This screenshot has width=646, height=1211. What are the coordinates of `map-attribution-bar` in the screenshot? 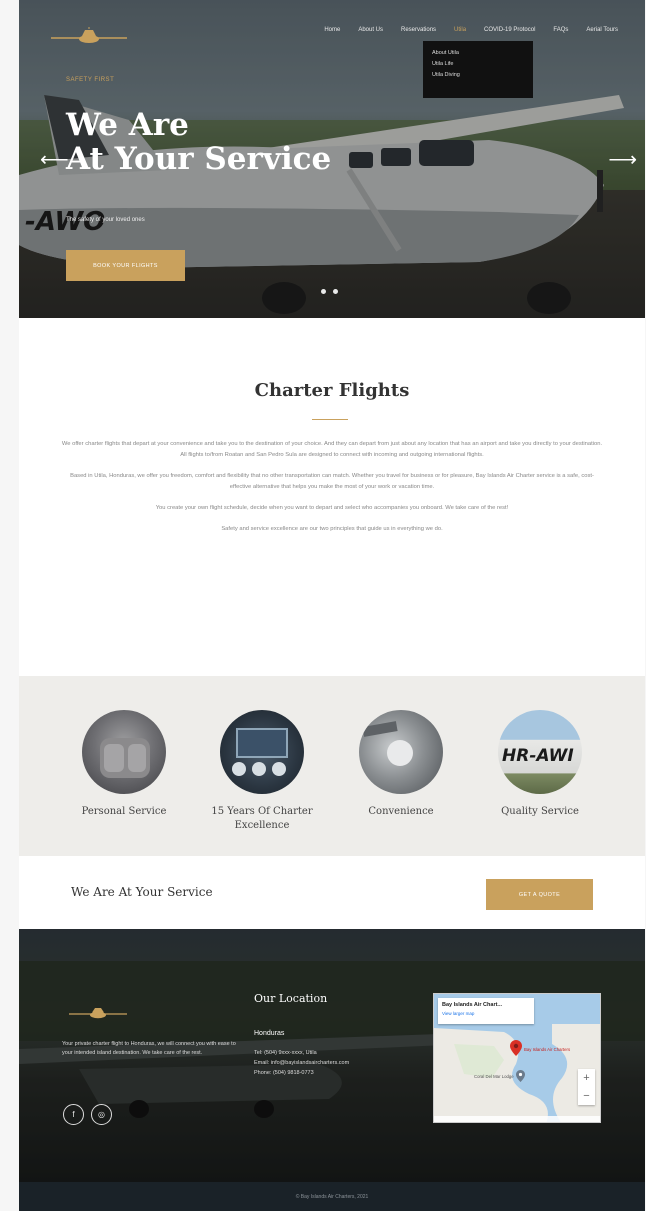 It's located at (517, 1119).